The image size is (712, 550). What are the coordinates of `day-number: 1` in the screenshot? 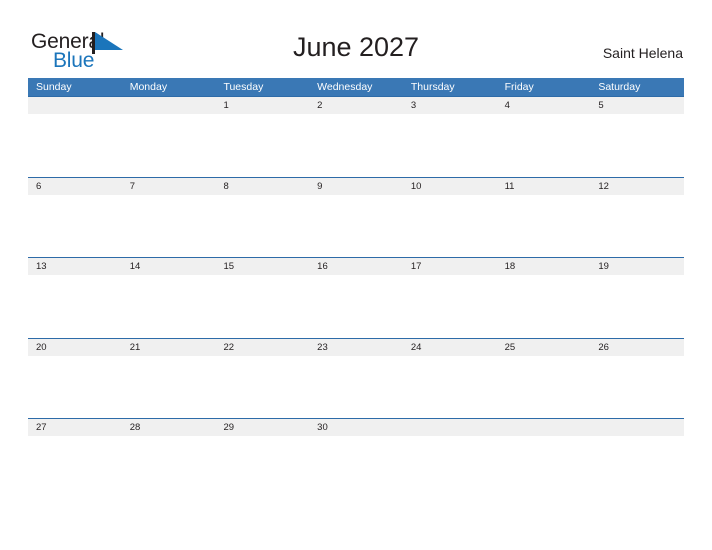 It's located at (262, 105).